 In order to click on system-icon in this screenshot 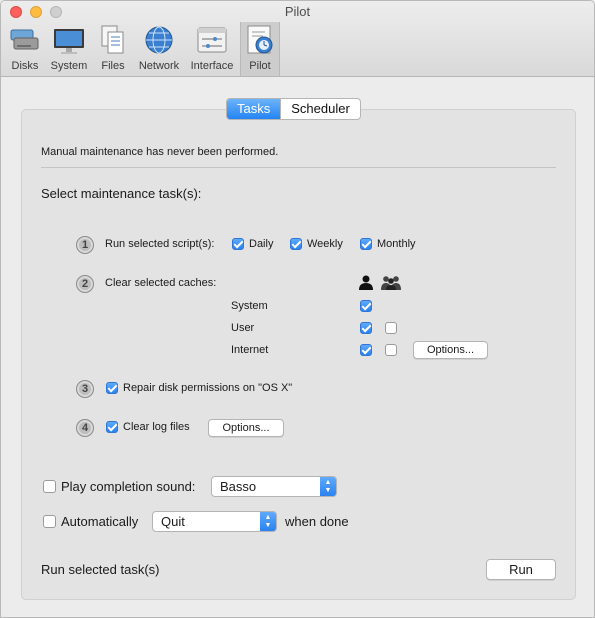, I will do `click(69, 41)`.